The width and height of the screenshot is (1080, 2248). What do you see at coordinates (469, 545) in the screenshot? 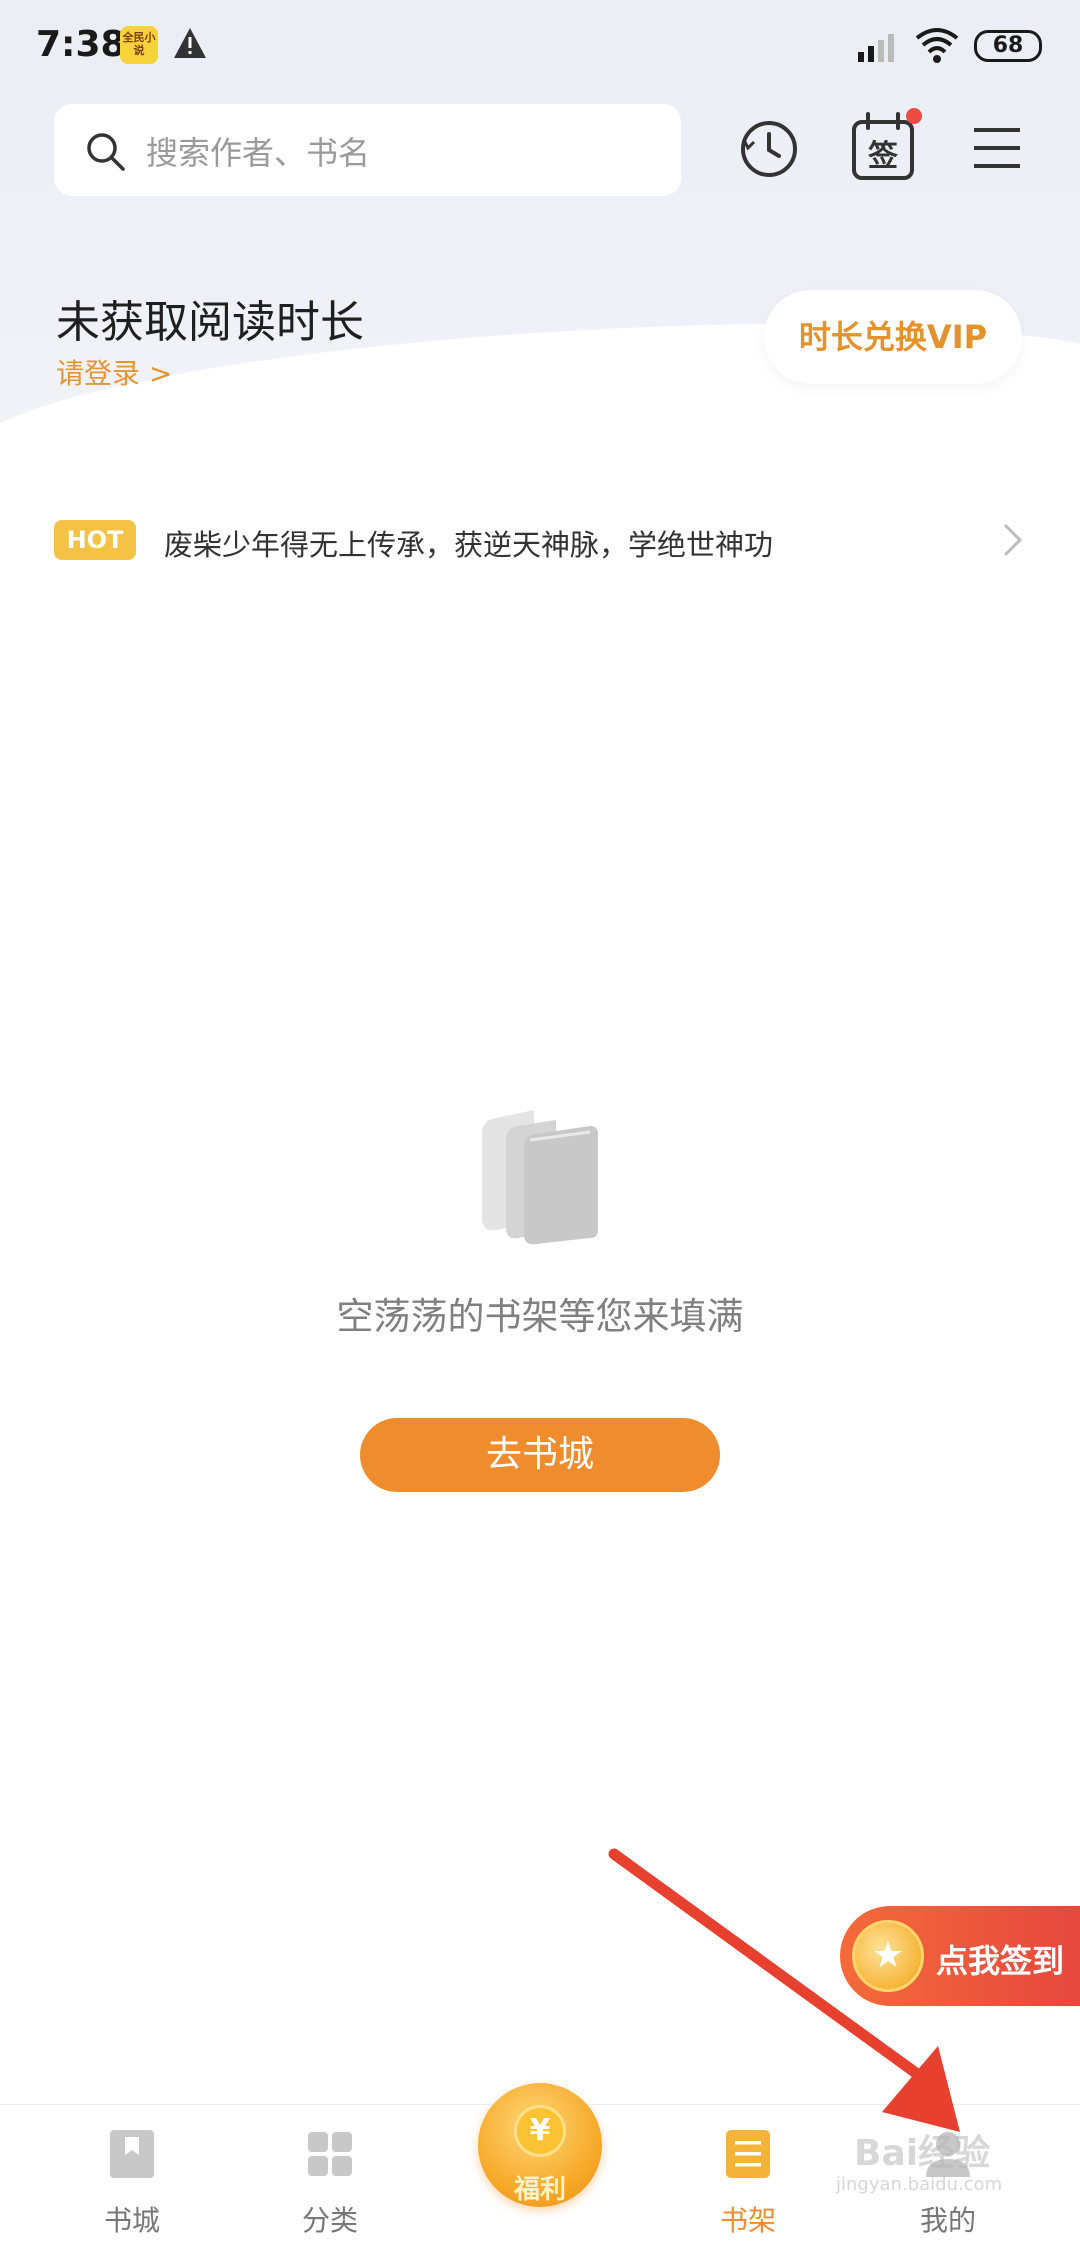
I see `hot-text: 废柴少年得无上传承，获逆天神脉，学绝世神功` at bounding box center [469, 545].